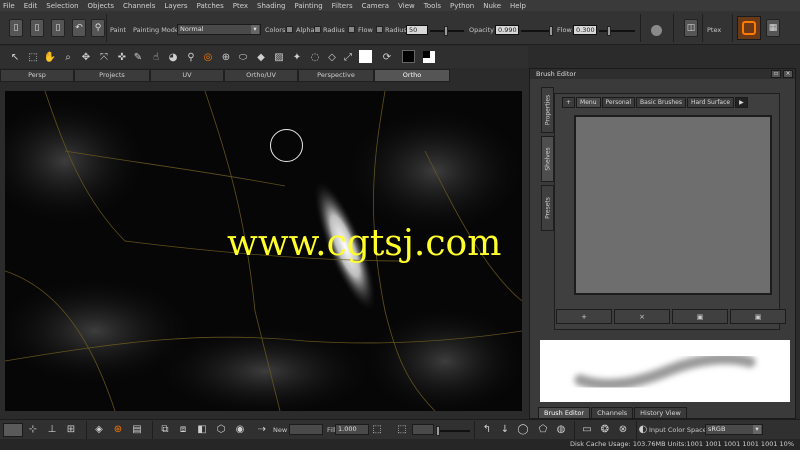  What do you see at coordinates (617, 31) in the screenshot?
I see `flow-slider` at bounding box center [617, 31].